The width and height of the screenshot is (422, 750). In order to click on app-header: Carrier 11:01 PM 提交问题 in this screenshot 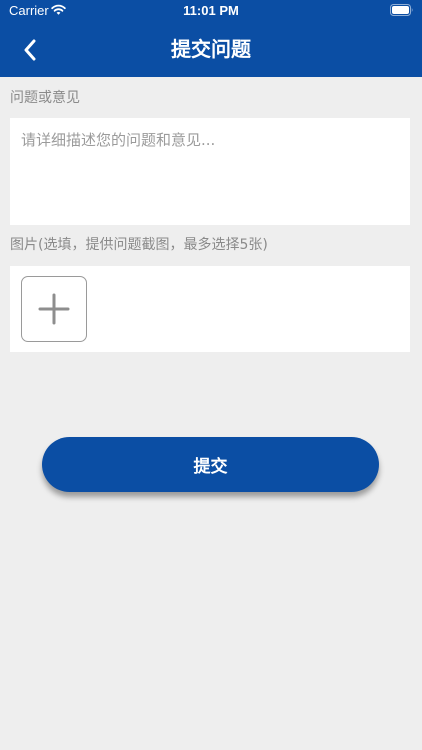, I will do `click(211, 38)`.